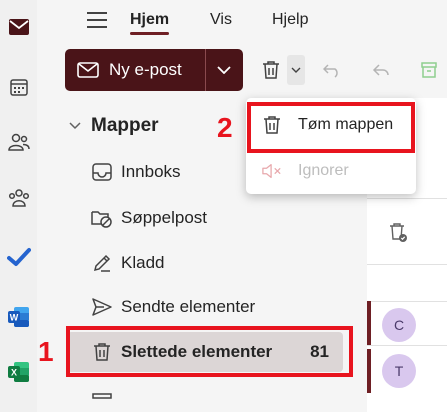 This screenshot has height=412, width=447. I want to click on svg-text: X, so click(14, 373).